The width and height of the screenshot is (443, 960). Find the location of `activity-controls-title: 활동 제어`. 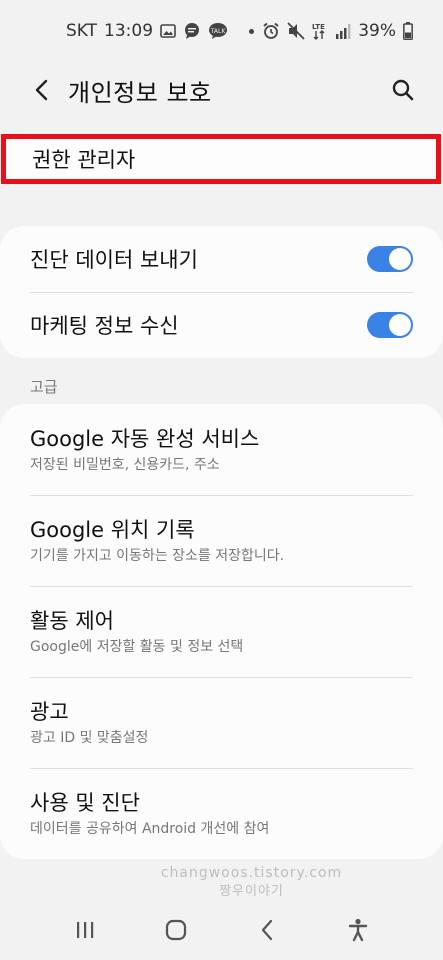

activity-controls-title: 활동 제어 is located at coordinates (72, 620).